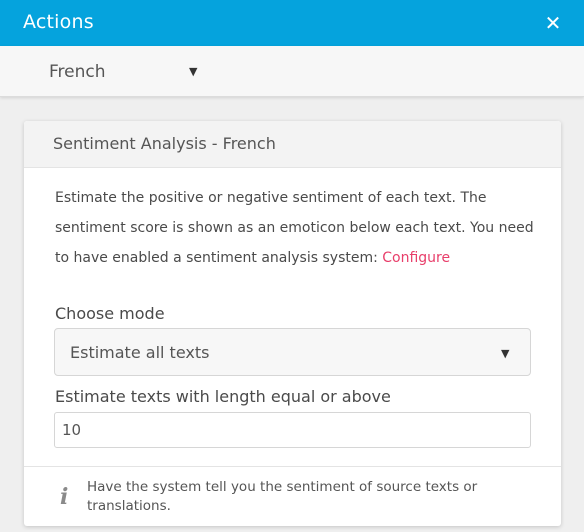 This screenshot has width=584, height=532. Describe the element at coordinates (129, 72) in the screenshot. I see `language-select: French ▼` at that location.